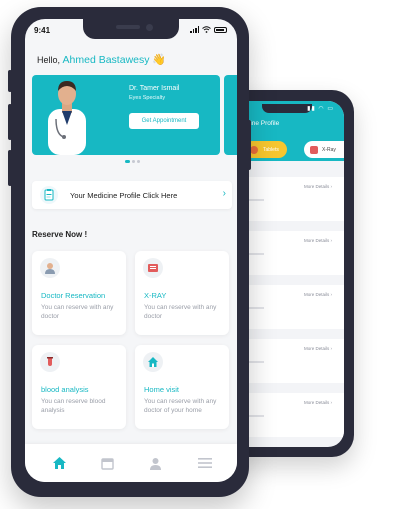 The width and height of the screenshot is (400, 509). Describe the element at coordinates (10, 168) in the screenshot. I see `volume-down-button` at that location.